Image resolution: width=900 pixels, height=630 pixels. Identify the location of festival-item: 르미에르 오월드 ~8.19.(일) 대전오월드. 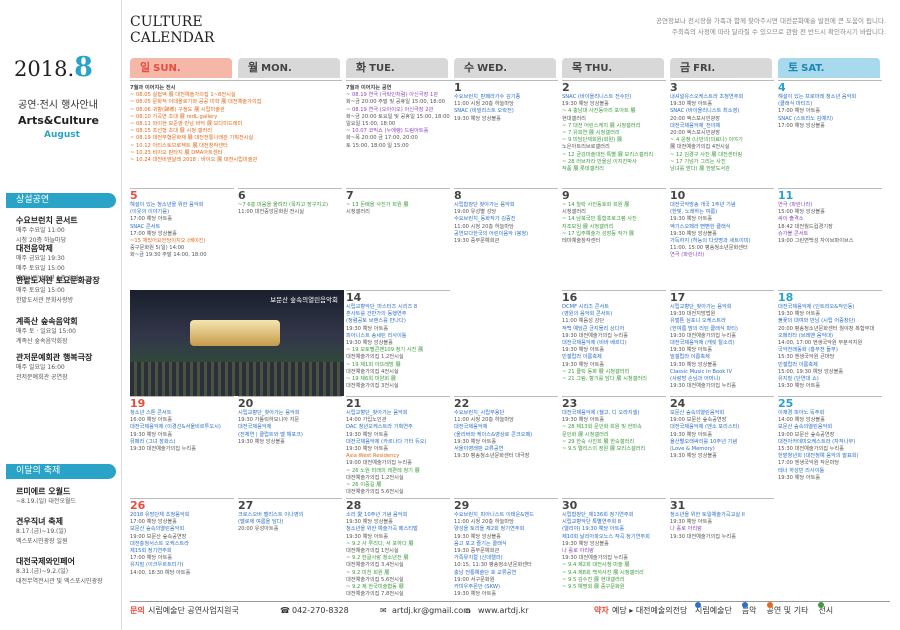
(68, 496).